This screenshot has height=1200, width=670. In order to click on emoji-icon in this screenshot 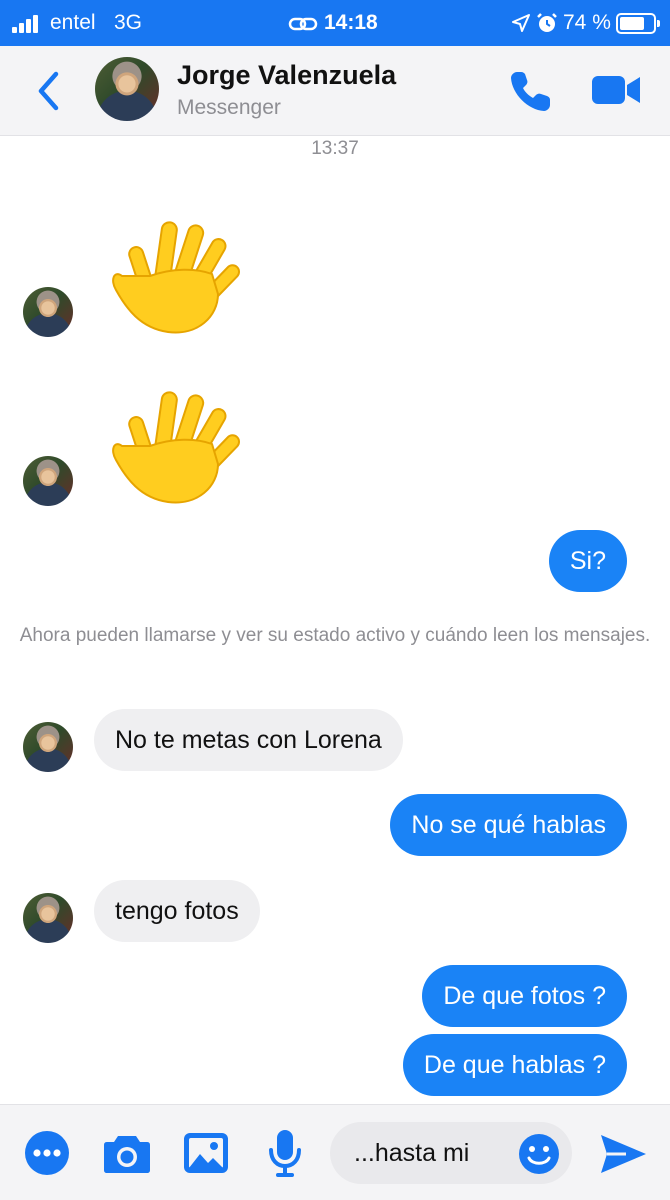, I will do `click(539, 1154)`.